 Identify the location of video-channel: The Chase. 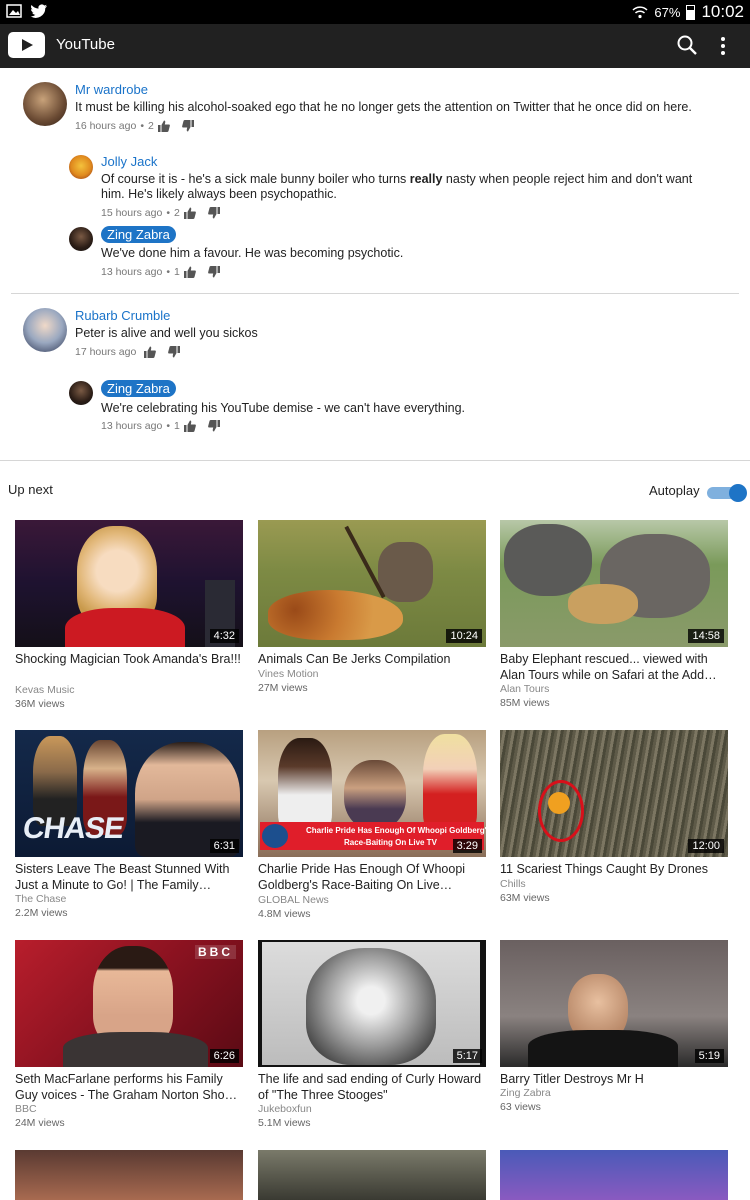
(41, 899).